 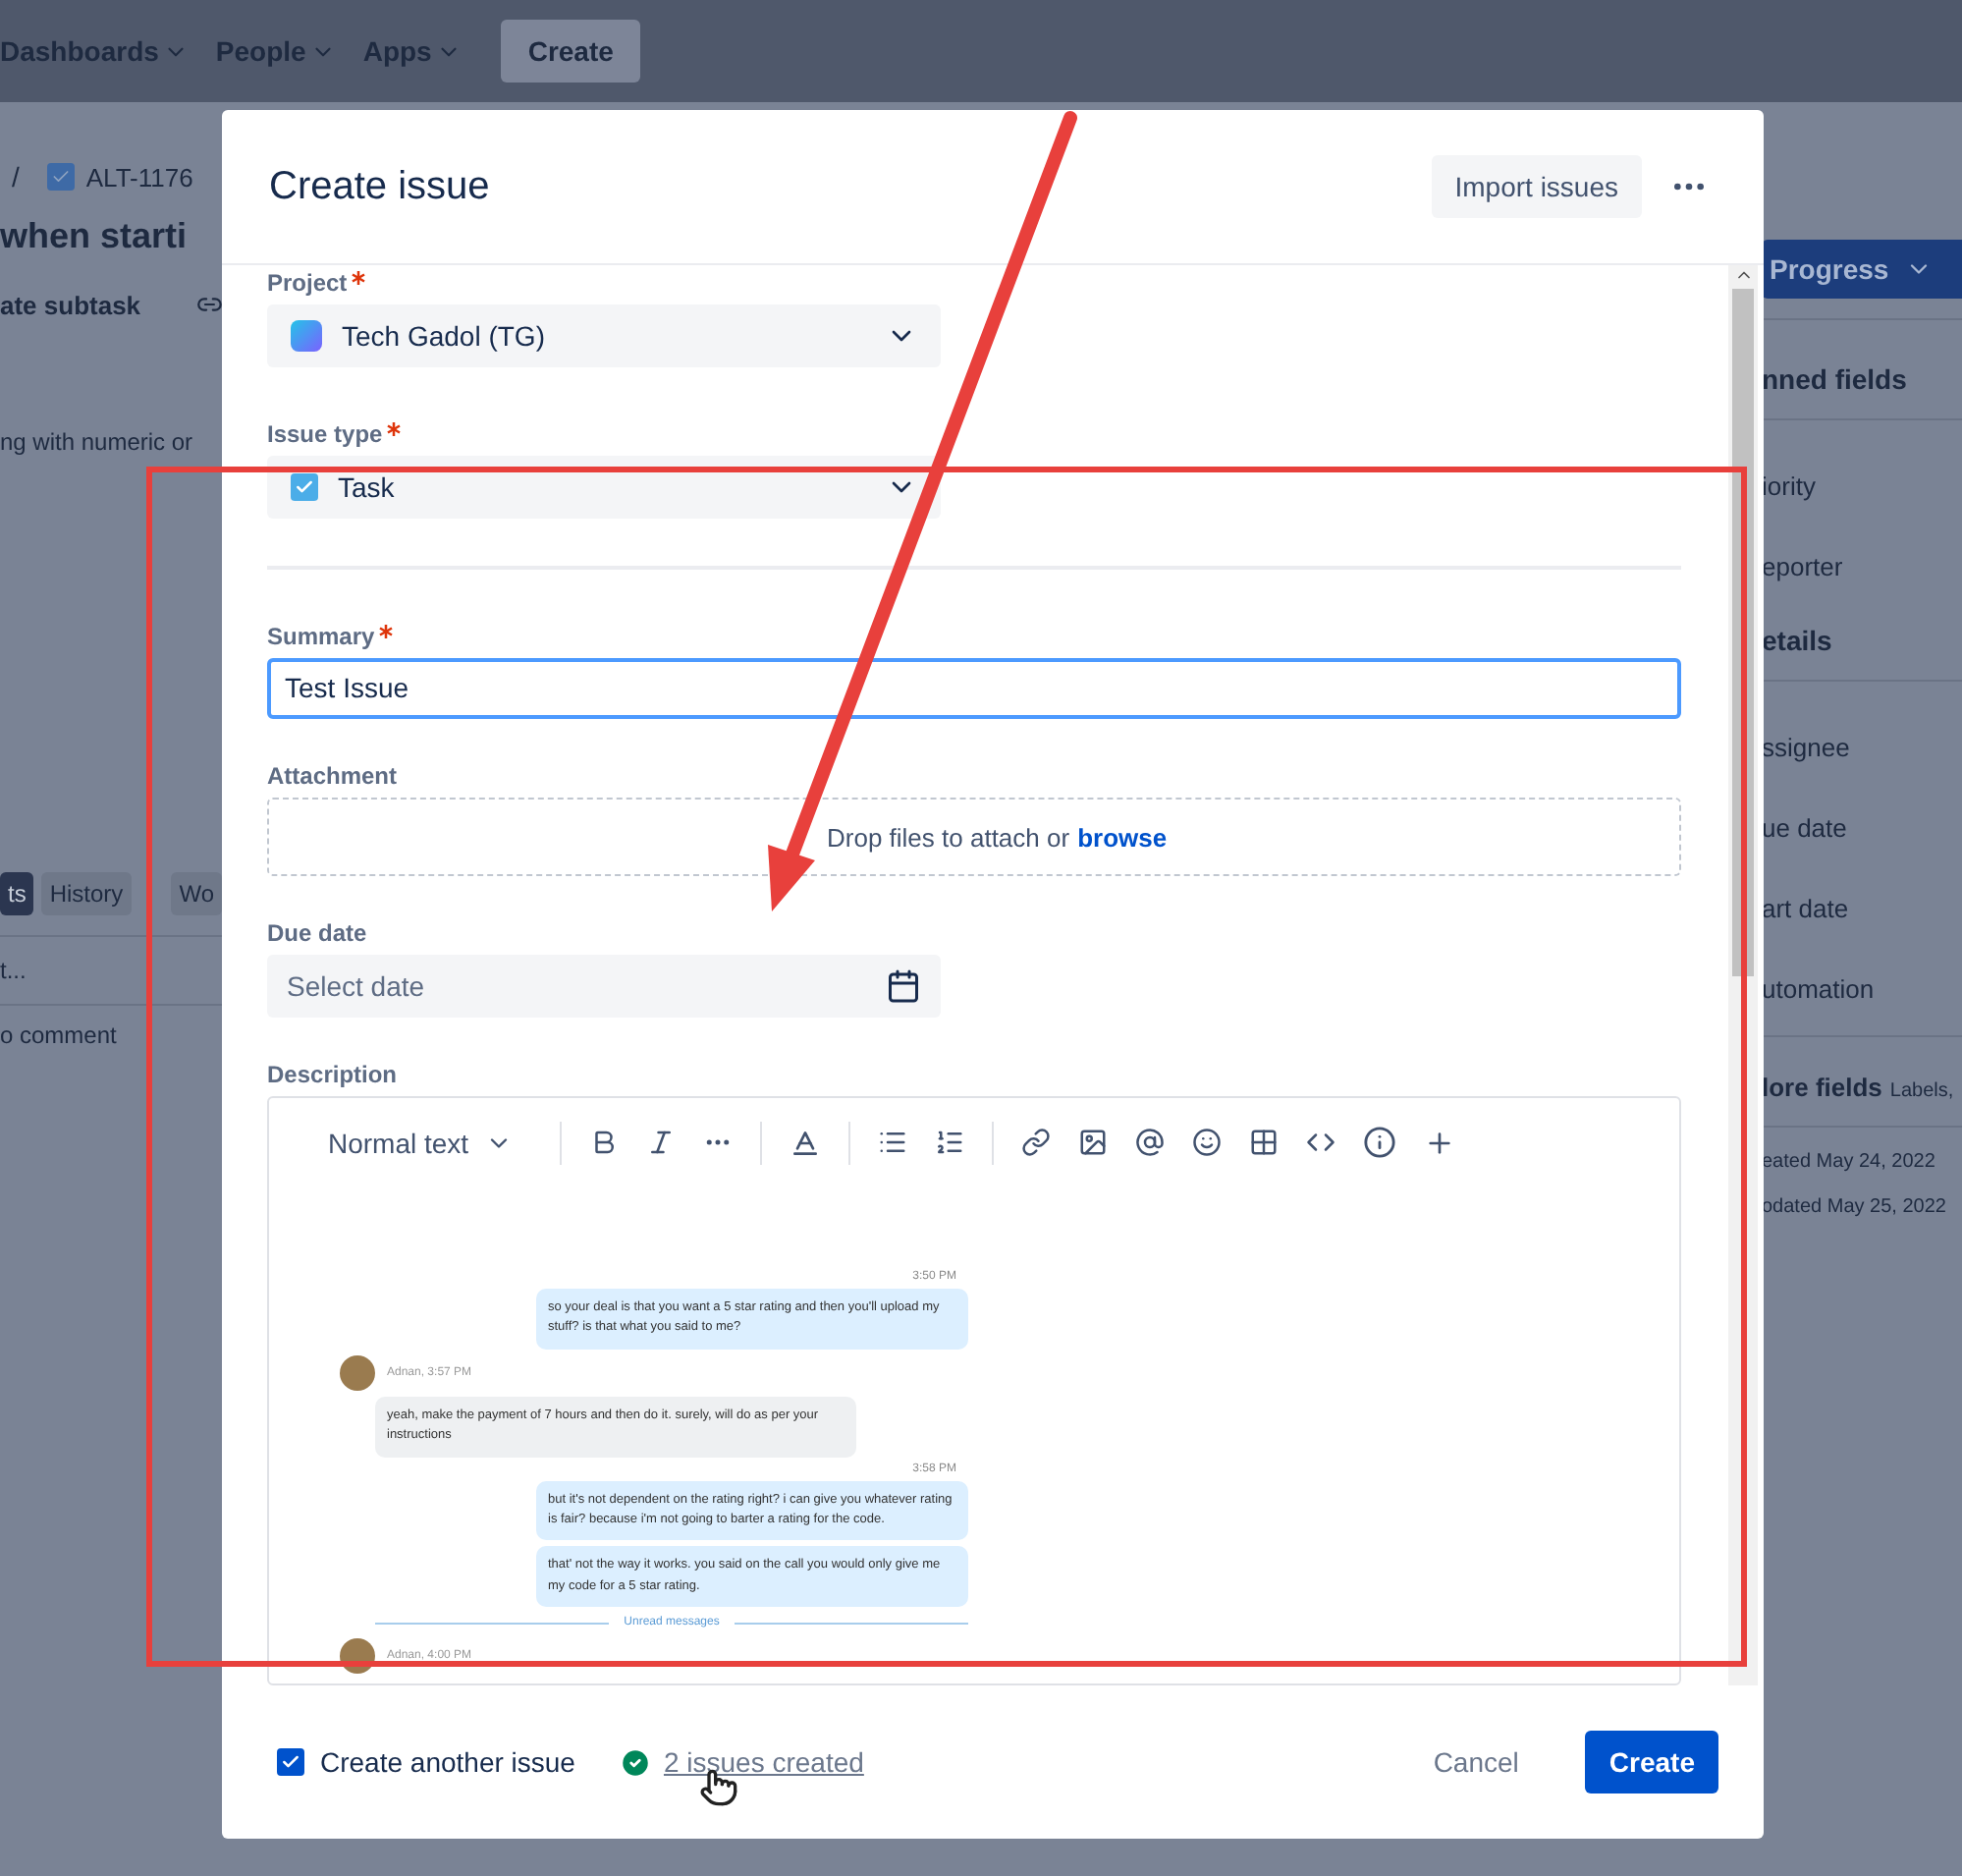 What do you see at coordinates (1092, 1143) in the screenshot?
I see `image-icon` at bounding box center [1092, 1143].